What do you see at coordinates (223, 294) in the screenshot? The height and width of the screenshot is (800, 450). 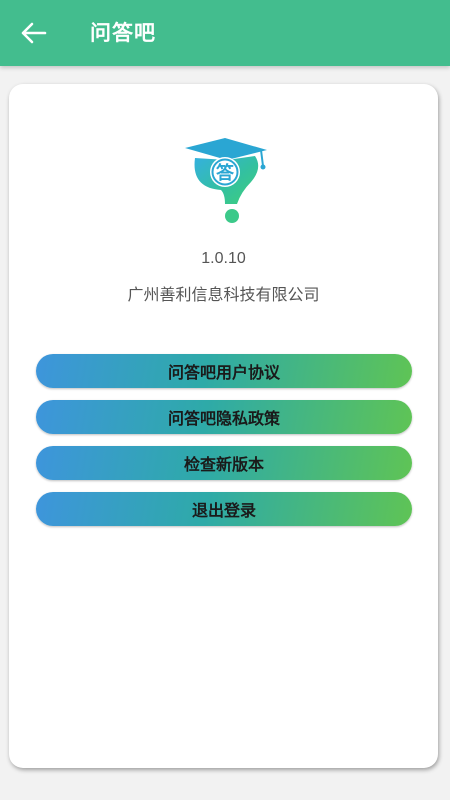 I see `company-name: 广州善利信息科技有限公司` at bounding box center [223, 294].